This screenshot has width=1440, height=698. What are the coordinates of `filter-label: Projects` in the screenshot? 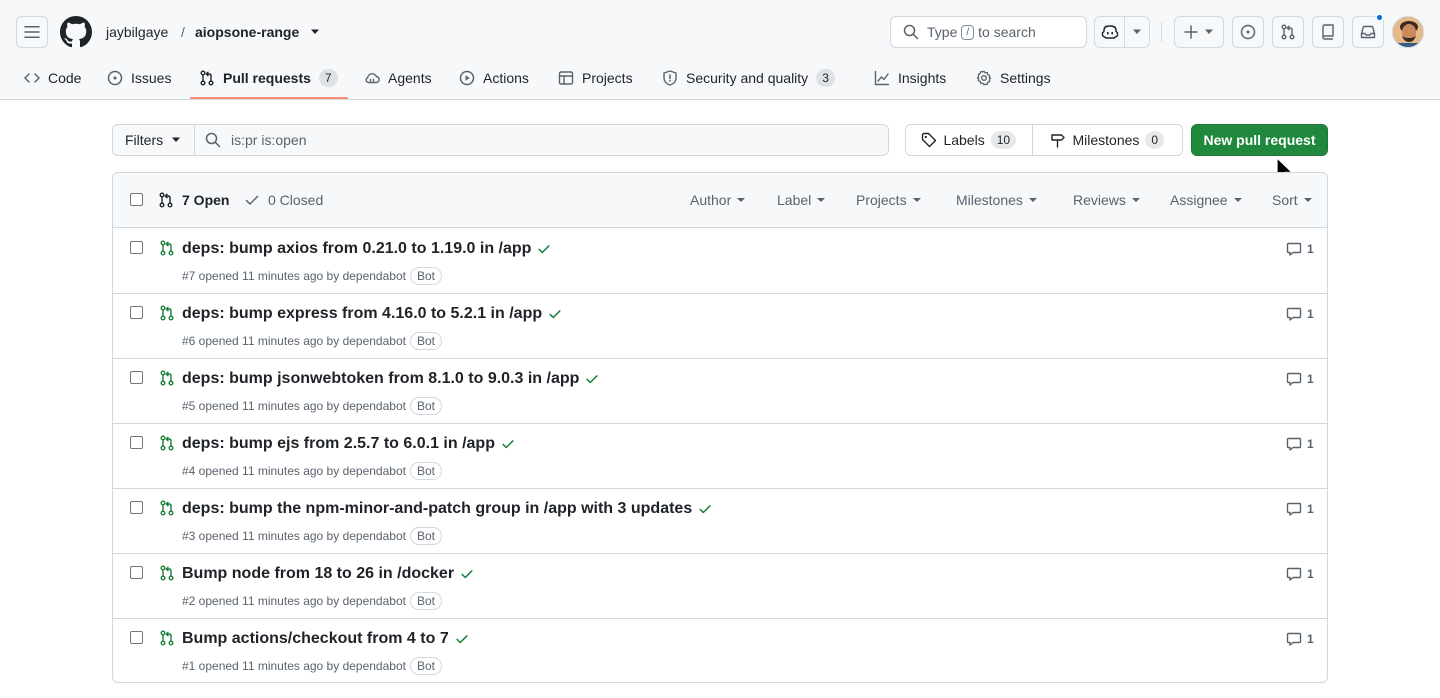 It's located at (881, 200).